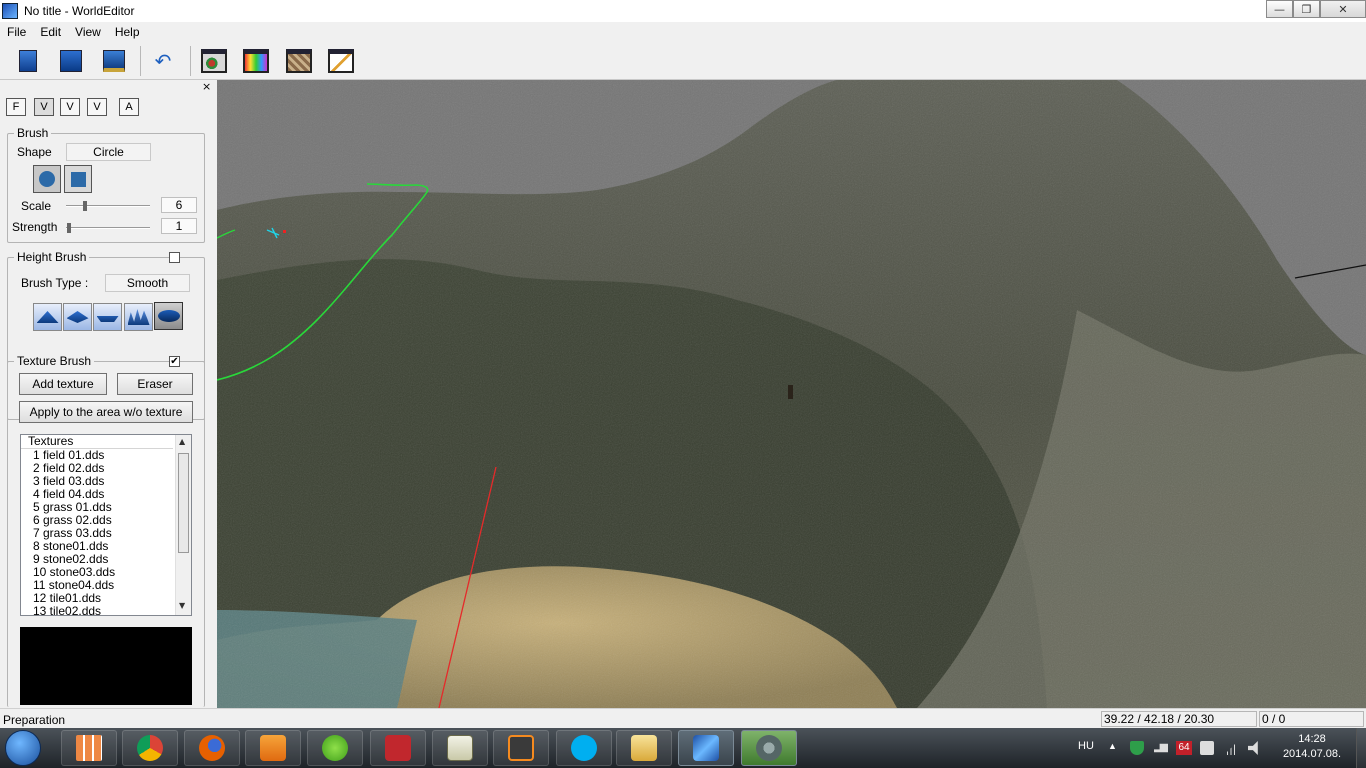 The width and height of the screenshot is (1366, 768). Describe the element at coordinates (129, 107) in the screenshot. I see `mode-button-a: A` at that location.